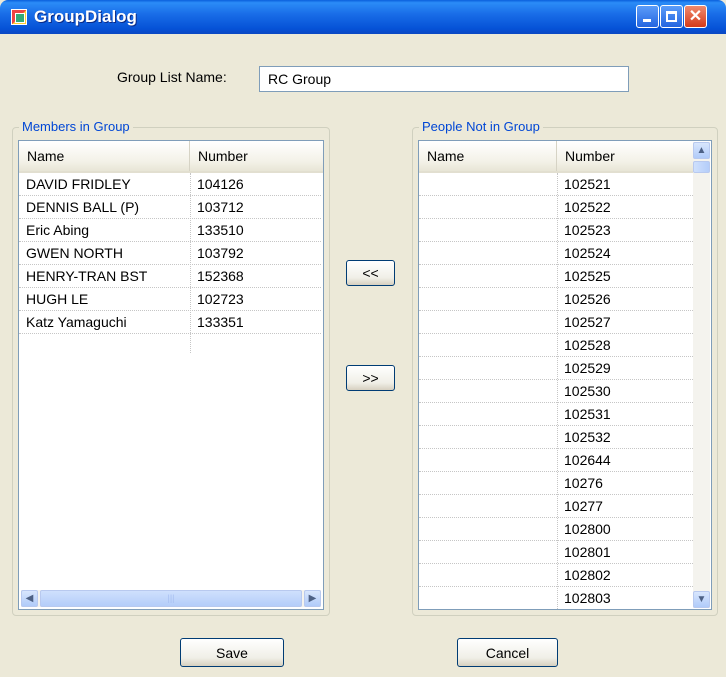  What do you see at coordinates (170, 276) in the screenshot?
I see `table-row: HENRY-TRAN BST 152368` at bounding box center [170, 276].